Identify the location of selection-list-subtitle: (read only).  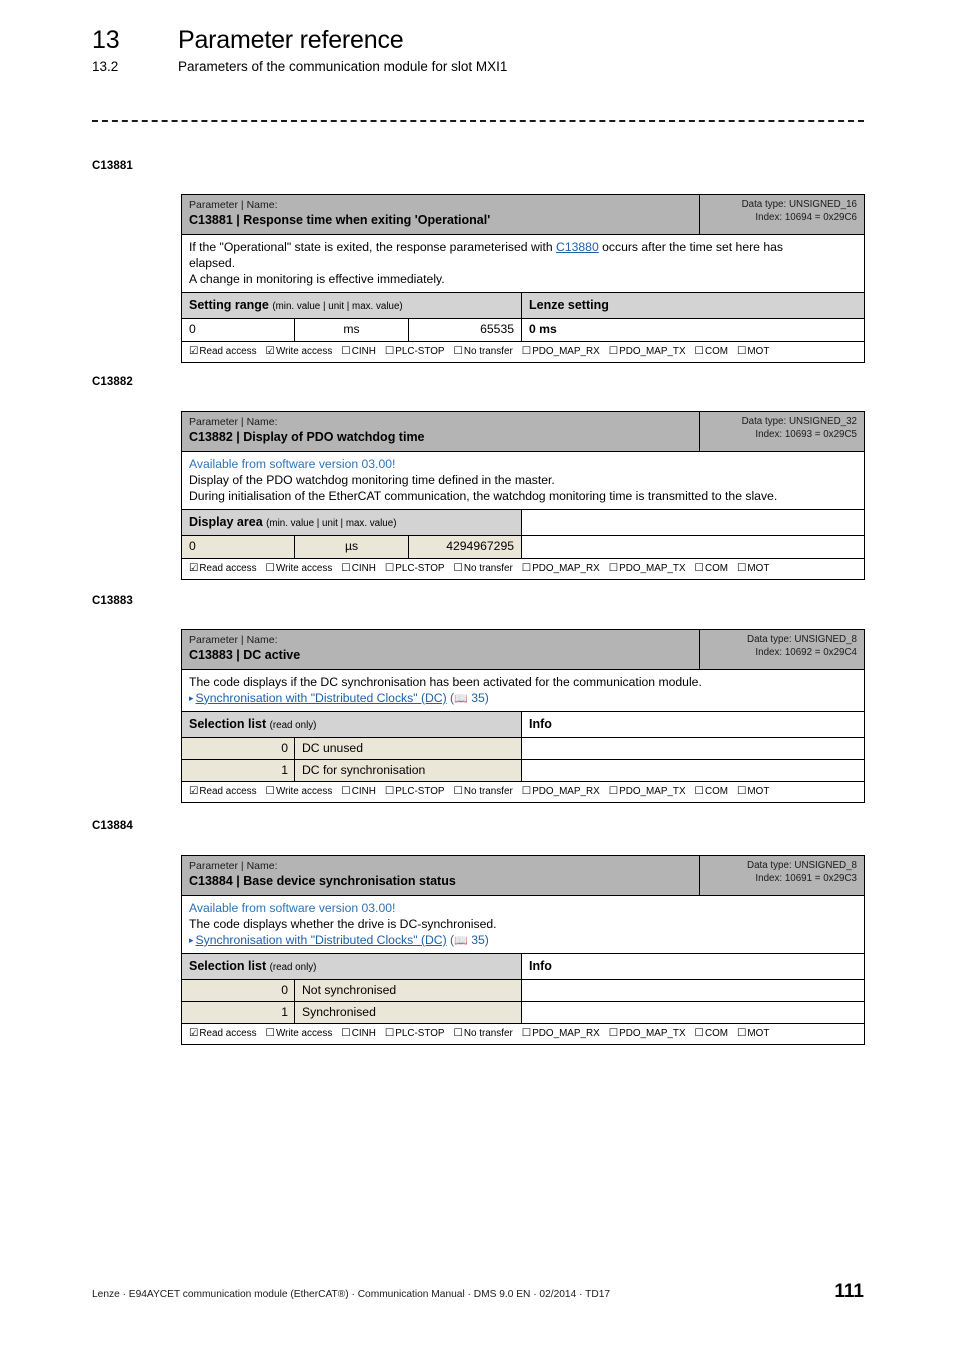
(293, 968).